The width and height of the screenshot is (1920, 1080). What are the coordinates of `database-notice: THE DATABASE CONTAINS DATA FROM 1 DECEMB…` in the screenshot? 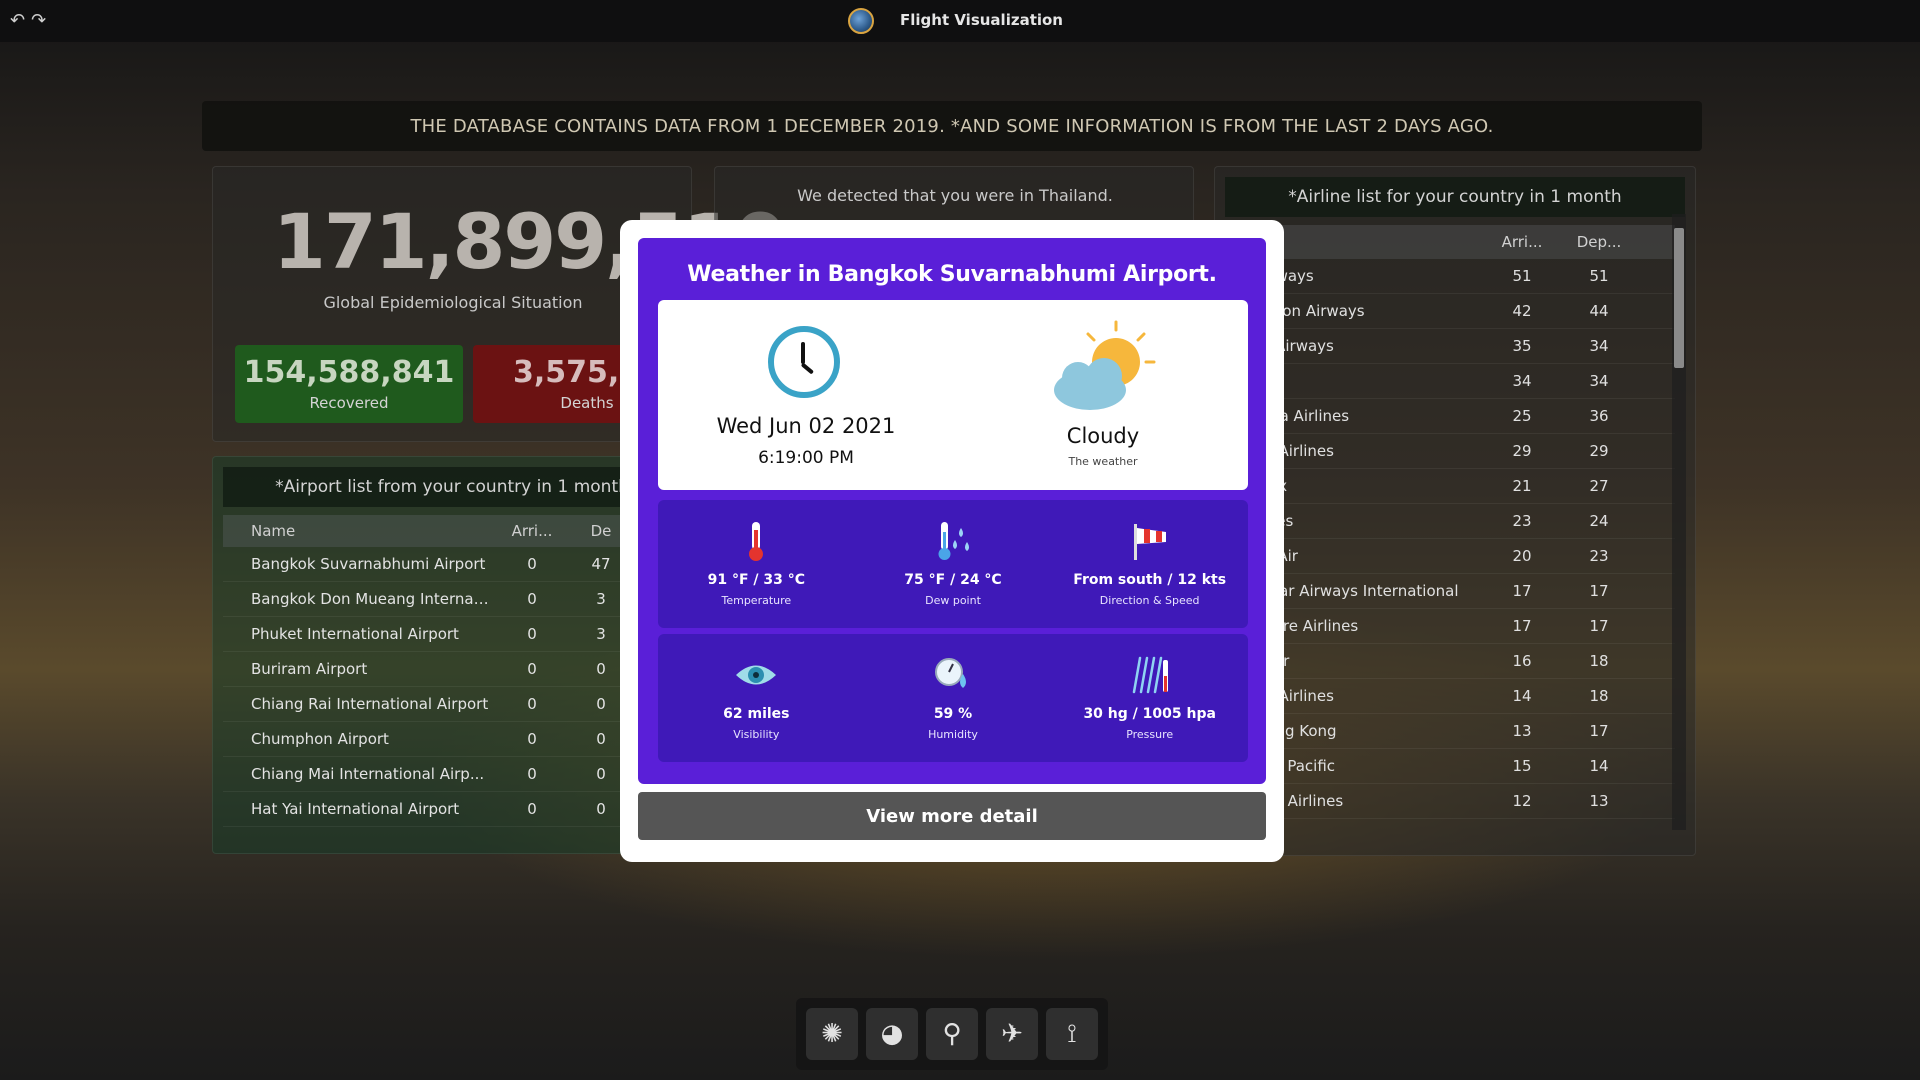 It's located at (952, 126).